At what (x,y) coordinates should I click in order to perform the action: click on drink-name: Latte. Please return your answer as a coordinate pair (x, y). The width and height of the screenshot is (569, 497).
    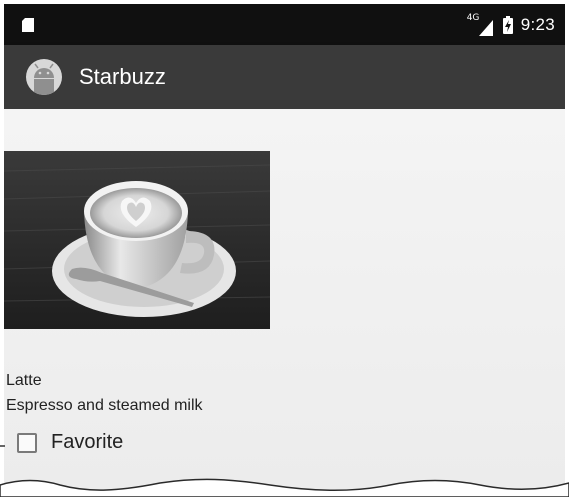
    Looking at the image, I should click on (24, 380).